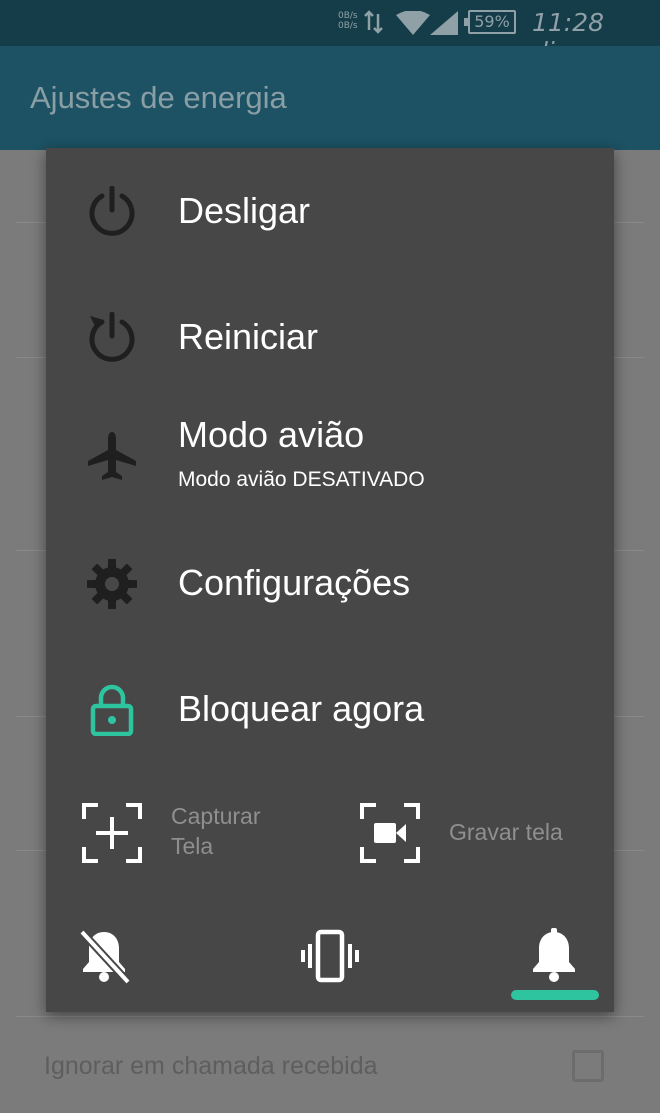  I want to click on airplane-mode-label: Modo avião, so click(271, 434).